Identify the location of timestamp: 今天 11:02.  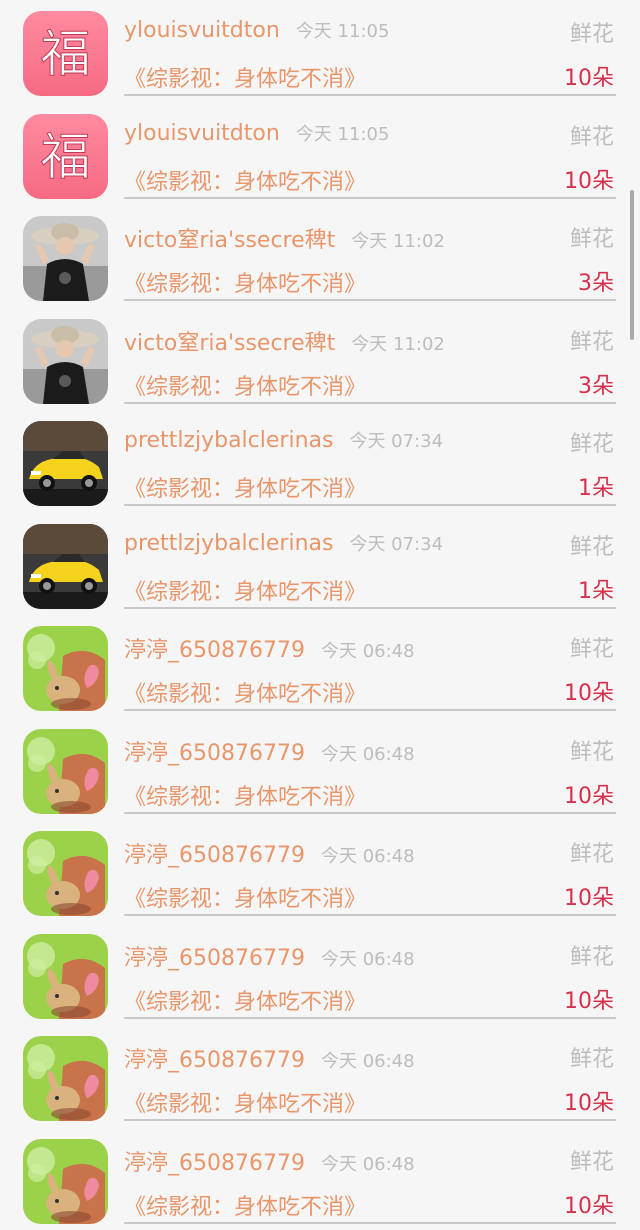
(398, 241).